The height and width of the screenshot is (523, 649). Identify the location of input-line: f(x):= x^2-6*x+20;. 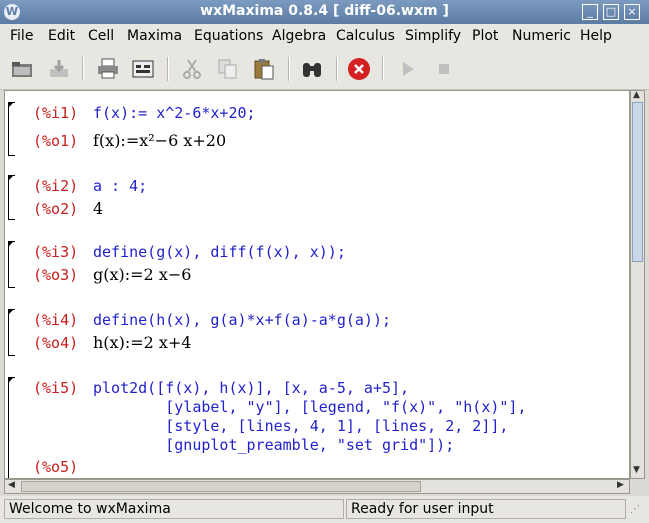
(174, 113).